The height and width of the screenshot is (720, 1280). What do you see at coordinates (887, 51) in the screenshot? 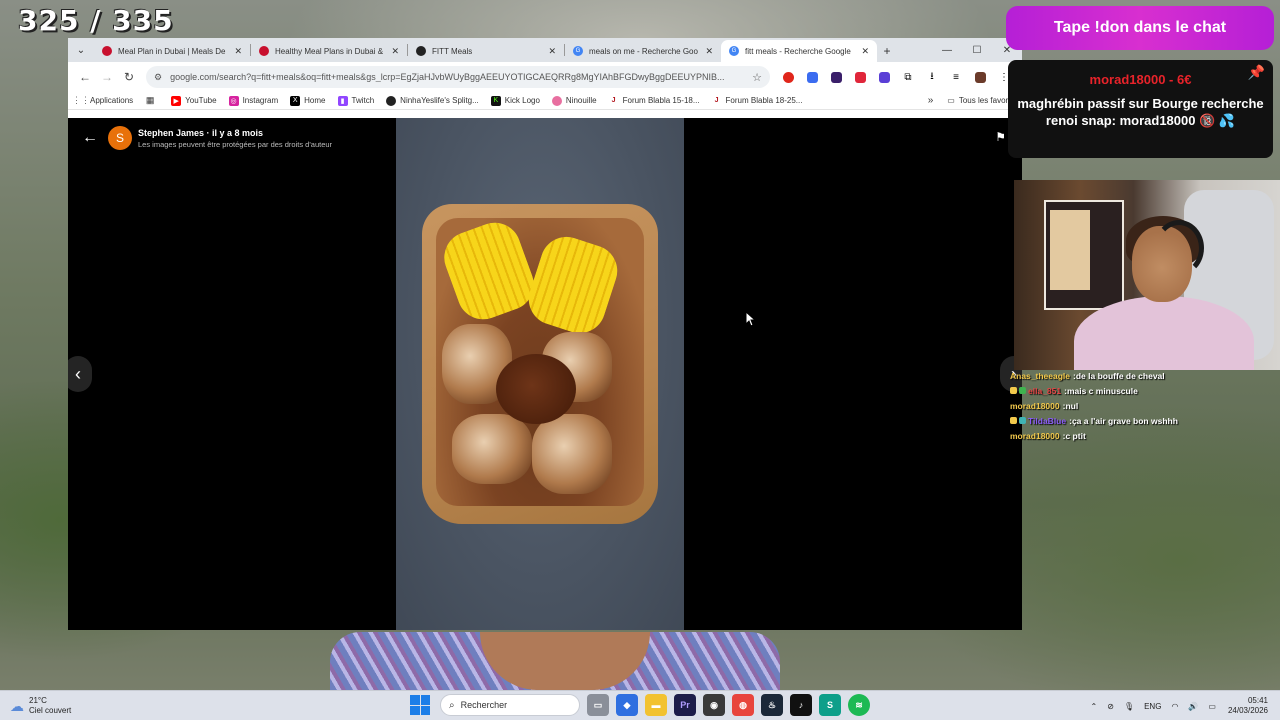
I see `new-tab-button: +` at bounding box center [887, 51].